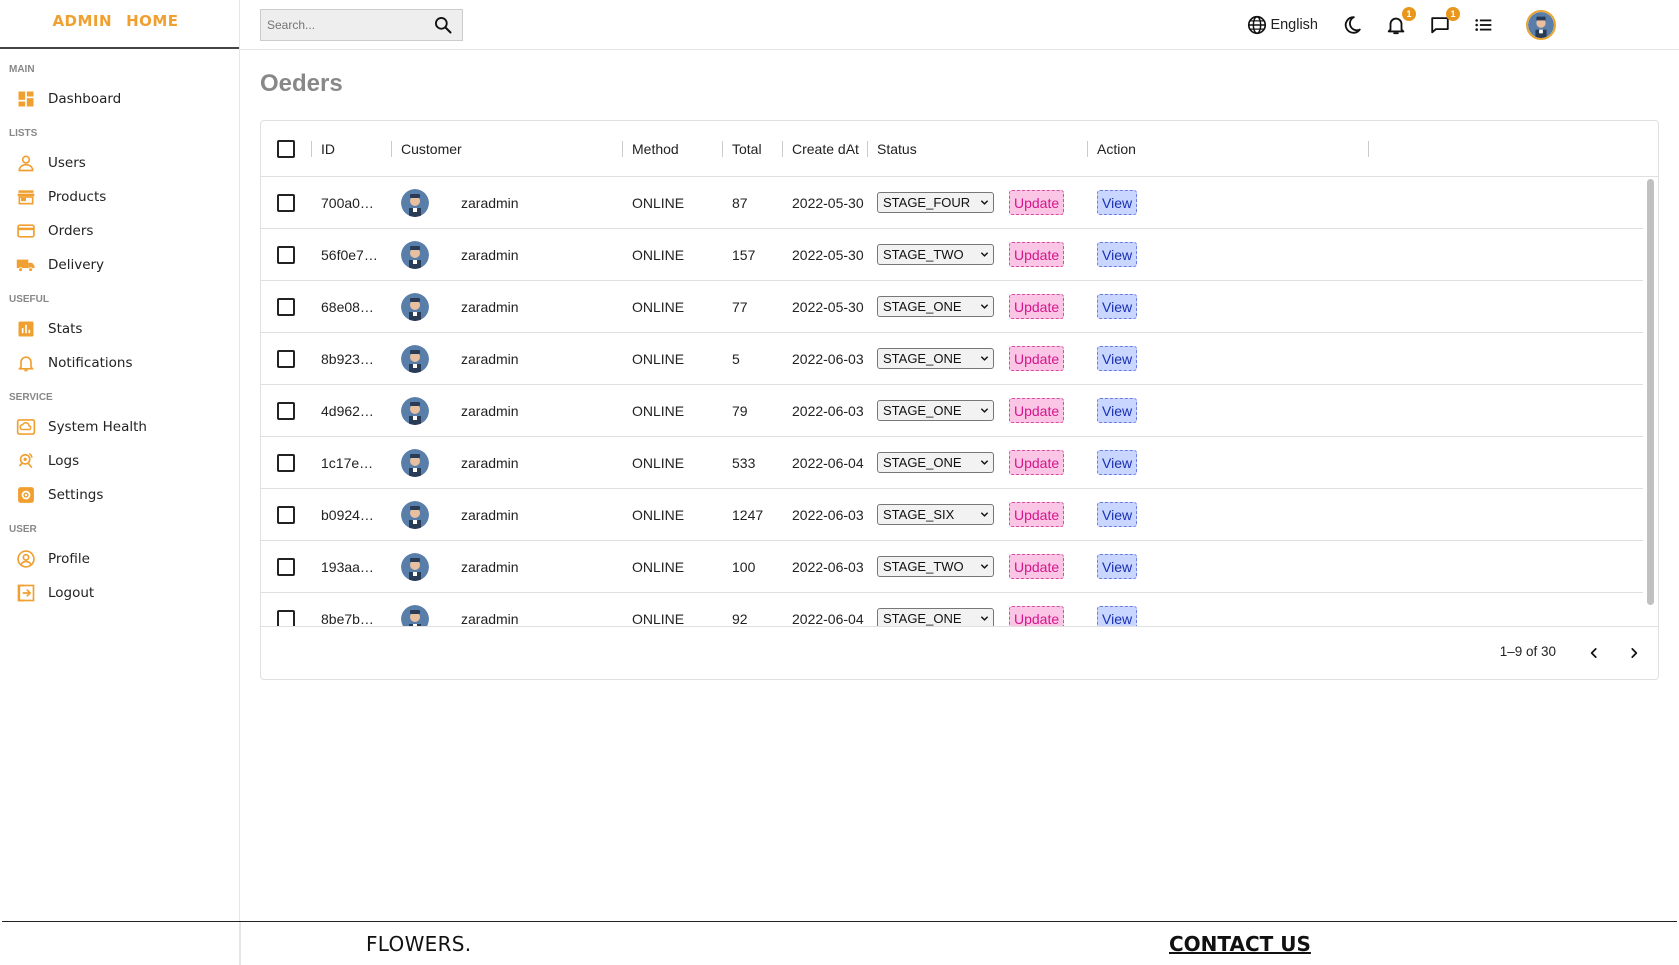  Describe the element at coordinates (744, 254) in the screenshot. I see `order-total: 157` at that location.